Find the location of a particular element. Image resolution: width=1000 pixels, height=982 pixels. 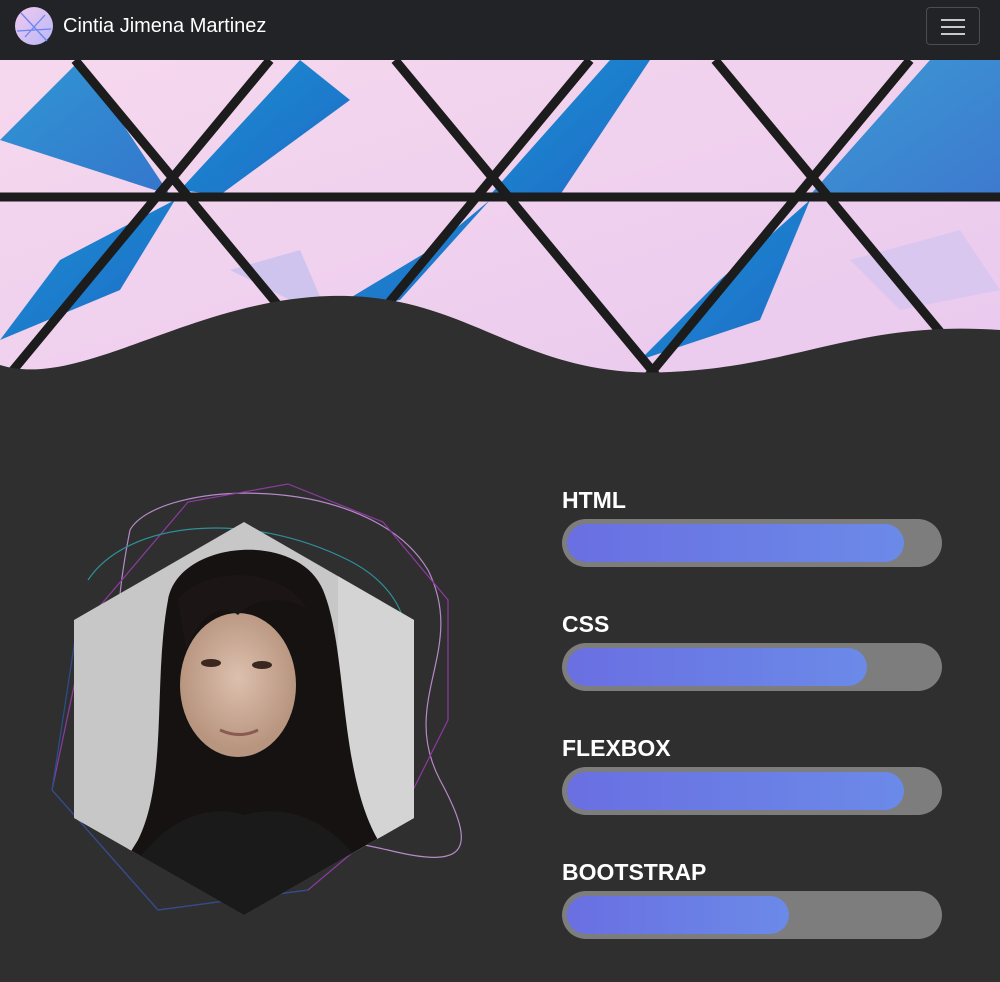

hamburger-menu-button is located at coordinates (953, 26).